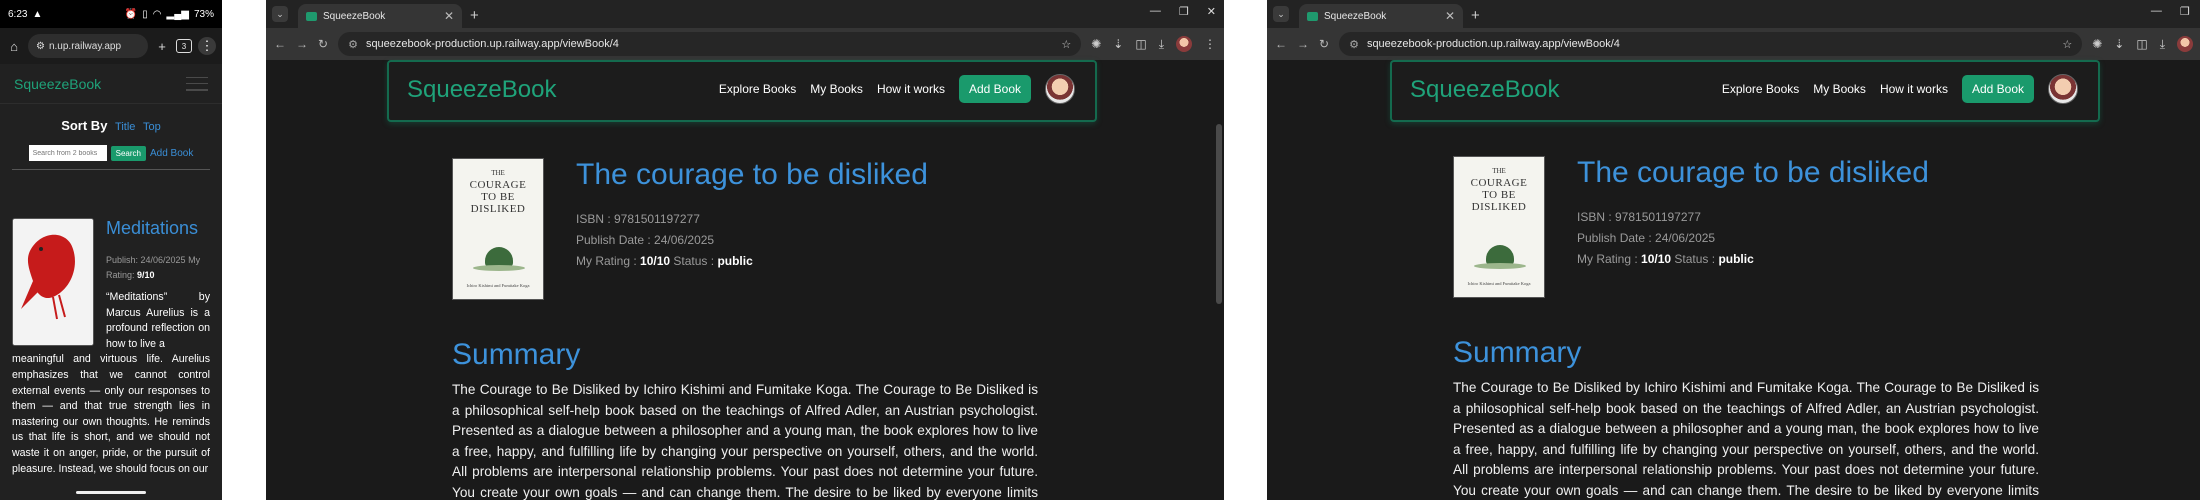  Describe the element at coordinates (152, 127) in the screenshot. I see `sort-top-link: Top` at that location.